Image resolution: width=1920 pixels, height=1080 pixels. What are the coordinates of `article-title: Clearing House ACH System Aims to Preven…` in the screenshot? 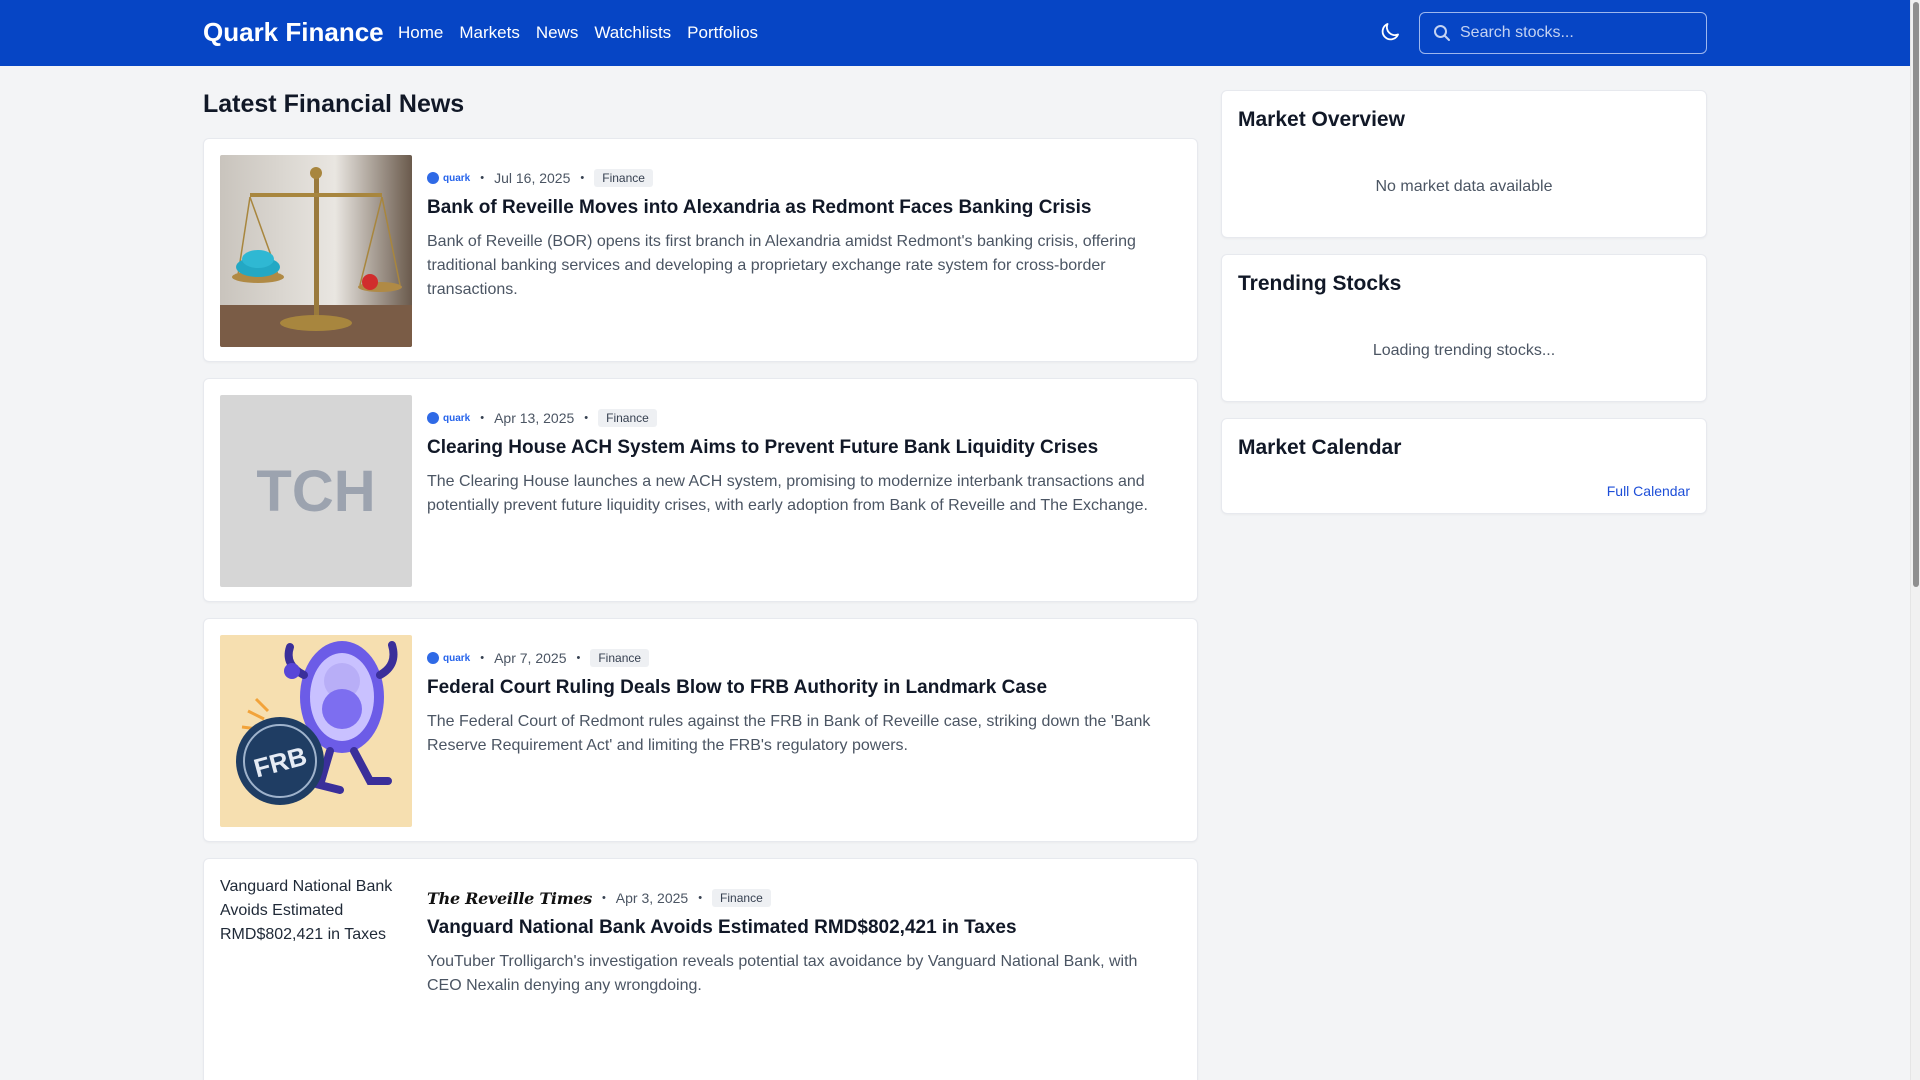 It's located at (797, 448).